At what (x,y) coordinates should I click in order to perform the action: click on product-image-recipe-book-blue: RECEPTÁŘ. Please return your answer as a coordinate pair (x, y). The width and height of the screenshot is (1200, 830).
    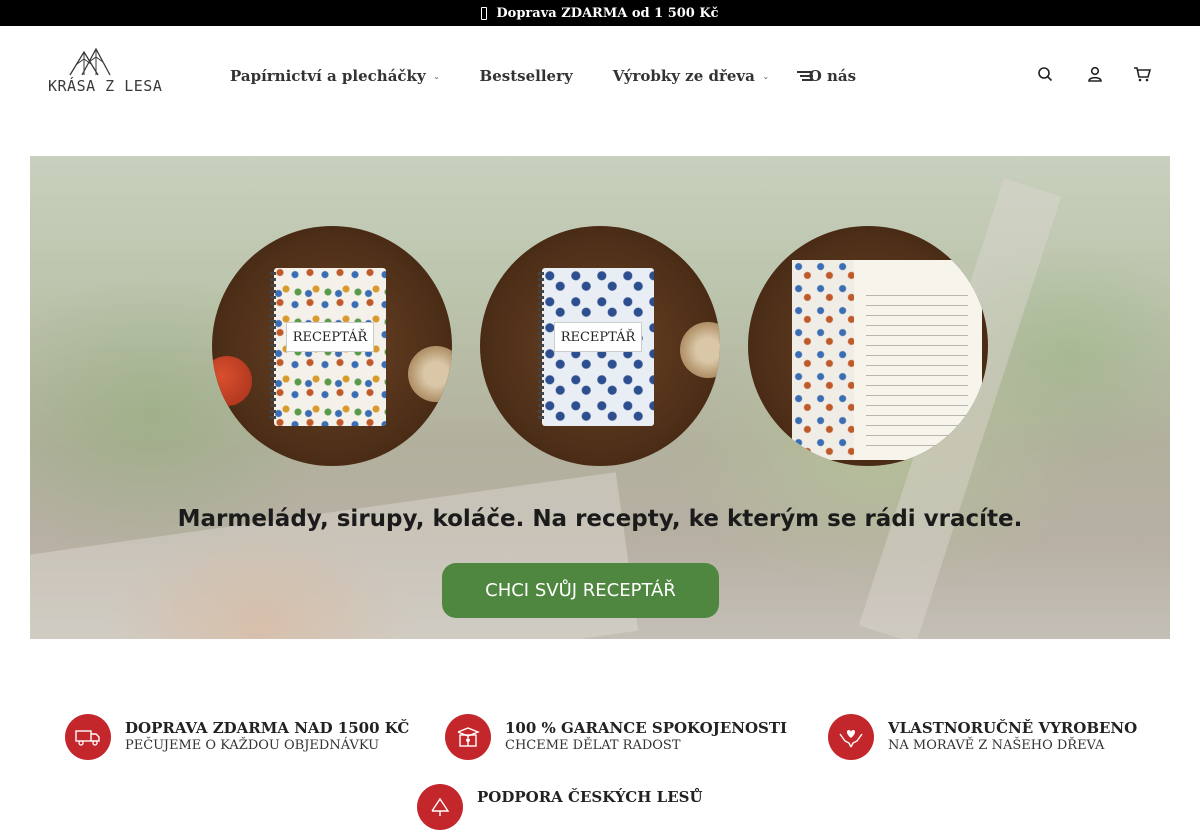
    Looking at the image, I should click on (600, 346).